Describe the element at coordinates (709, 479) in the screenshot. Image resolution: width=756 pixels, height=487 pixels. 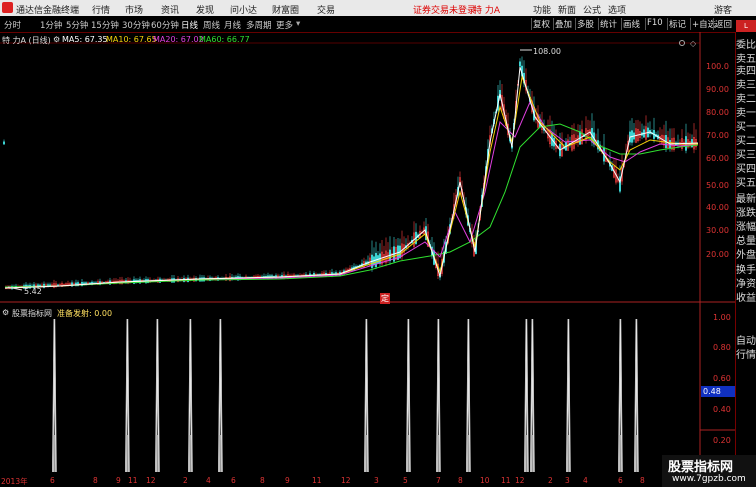
I see `watermark-url: www.7gpzb.com` at that location.